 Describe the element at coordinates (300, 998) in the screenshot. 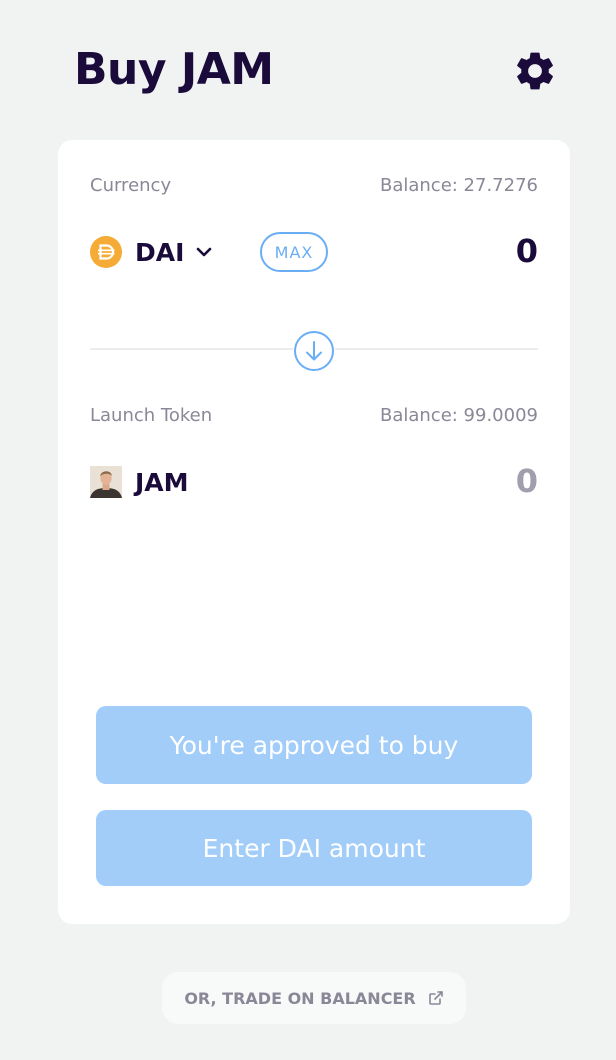

I see `trade-link-label: OR, TRADE ON BALANCER` at that location.